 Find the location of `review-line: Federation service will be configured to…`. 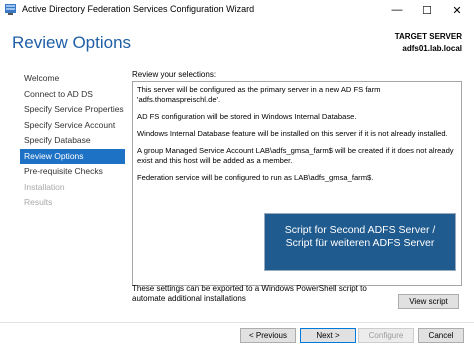

review-line: Federation service will be configured to… is located at coordinates (255, 177).